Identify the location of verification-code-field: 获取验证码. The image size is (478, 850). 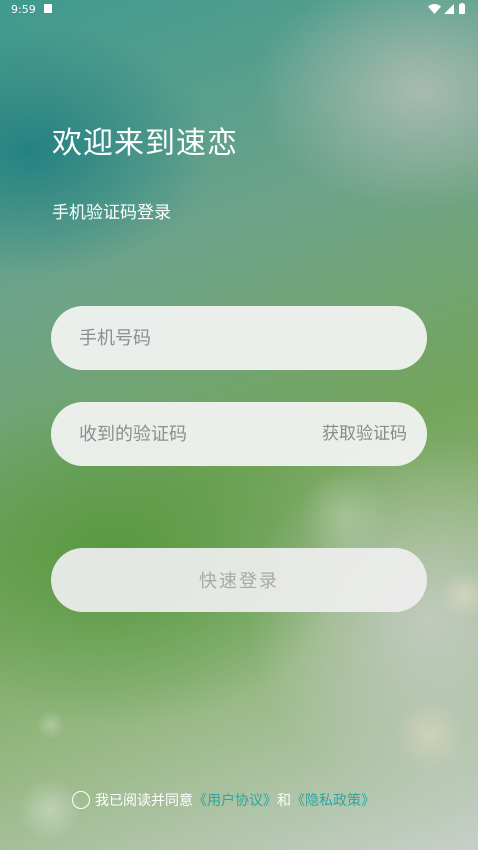
(239, 434).